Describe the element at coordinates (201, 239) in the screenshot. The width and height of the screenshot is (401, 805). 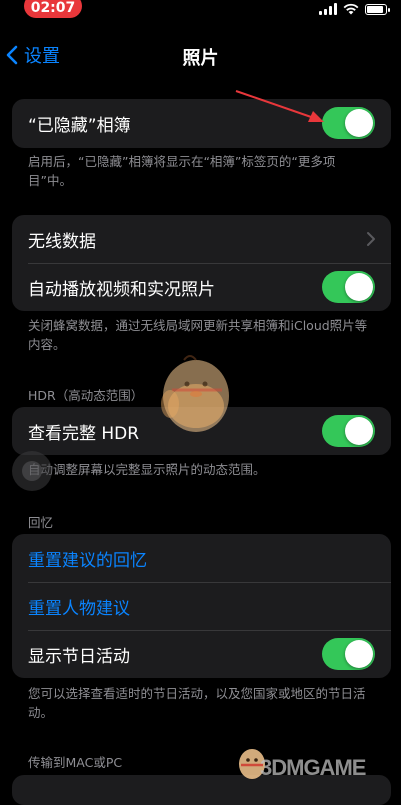
I see `wireless-data-row: 无线数据` at that location.